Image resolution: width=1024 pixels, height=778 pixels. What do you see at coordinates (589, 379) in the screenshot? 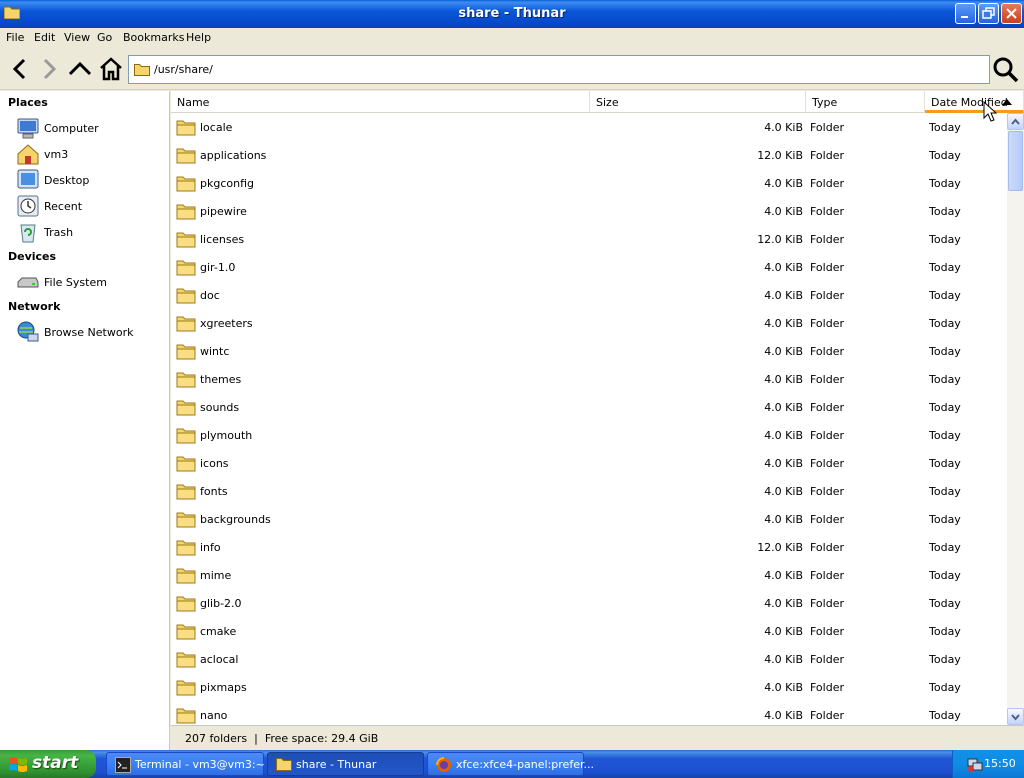
I see `table-row: themes 4.0 KiB Folder Today` at bounding box center [589, 379].